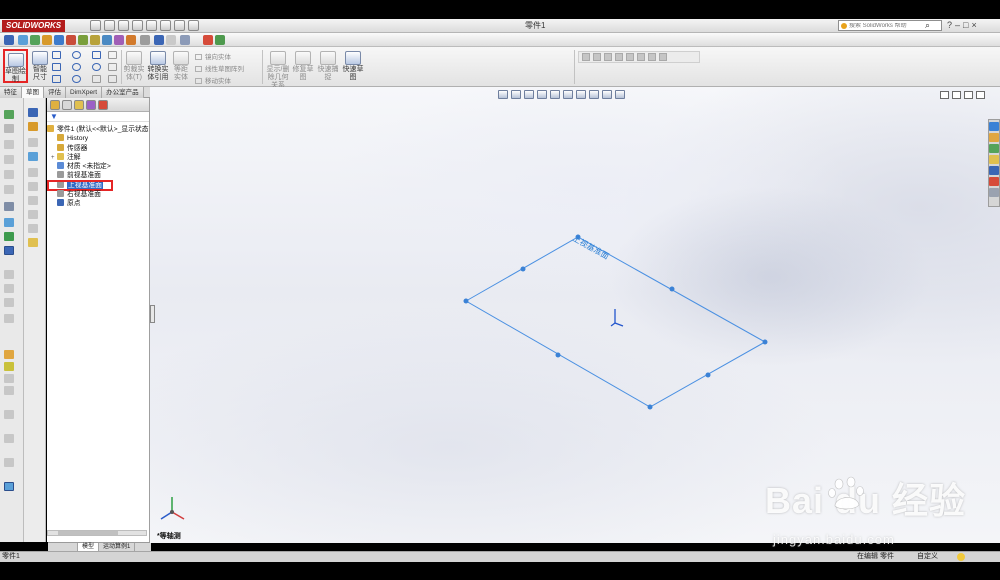 This screenshot has width=1000, height=580. Describe the element at coordinates (927, 25) in the screenshot. I see `search-icon: ⌕` at that location.